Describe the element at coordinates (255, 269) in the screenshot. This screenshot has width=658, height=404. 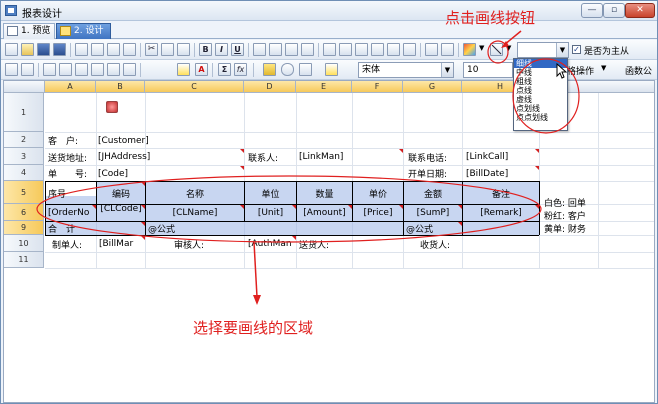
I see `arrow-to-selected-area` at that location.